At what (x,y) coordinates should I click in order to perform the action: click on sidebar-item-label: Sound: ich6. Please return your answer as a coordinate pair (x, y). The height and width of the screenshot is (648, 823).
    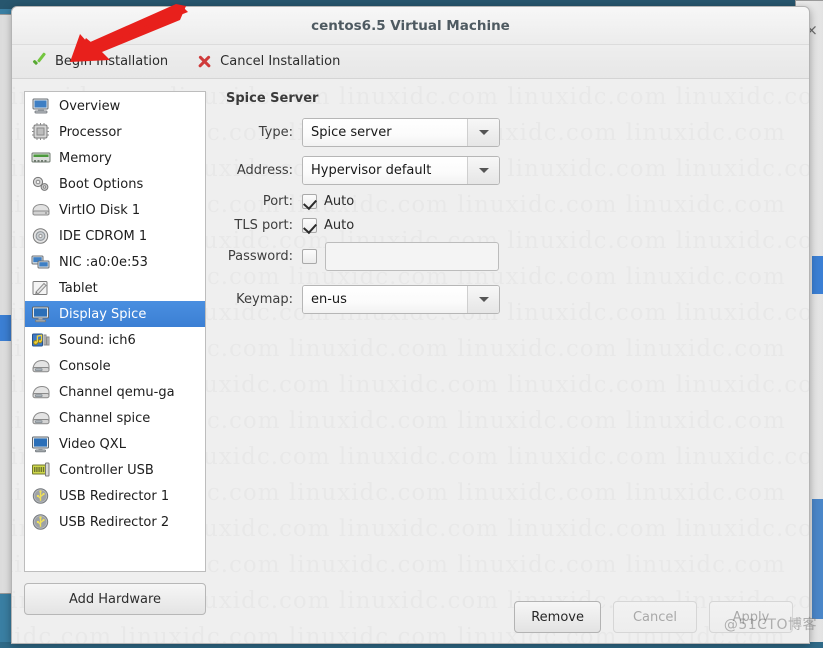
    Looking at the image, I should click on (97, 340).